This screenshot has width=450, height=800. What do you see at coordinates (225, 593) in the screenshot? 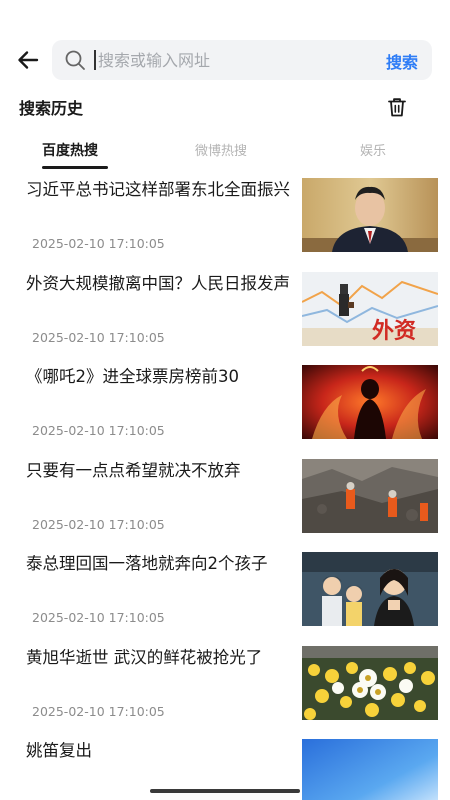
I see `news-item: 泰总理回国一落地就奔向2个孩子 2025-02-10 17:10:05` at bounding box center [225, 593].